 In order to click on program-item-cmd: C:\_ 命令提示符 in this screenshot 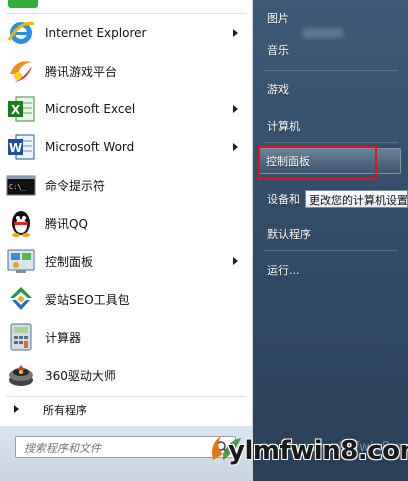, I will do `click(125, 185)`.